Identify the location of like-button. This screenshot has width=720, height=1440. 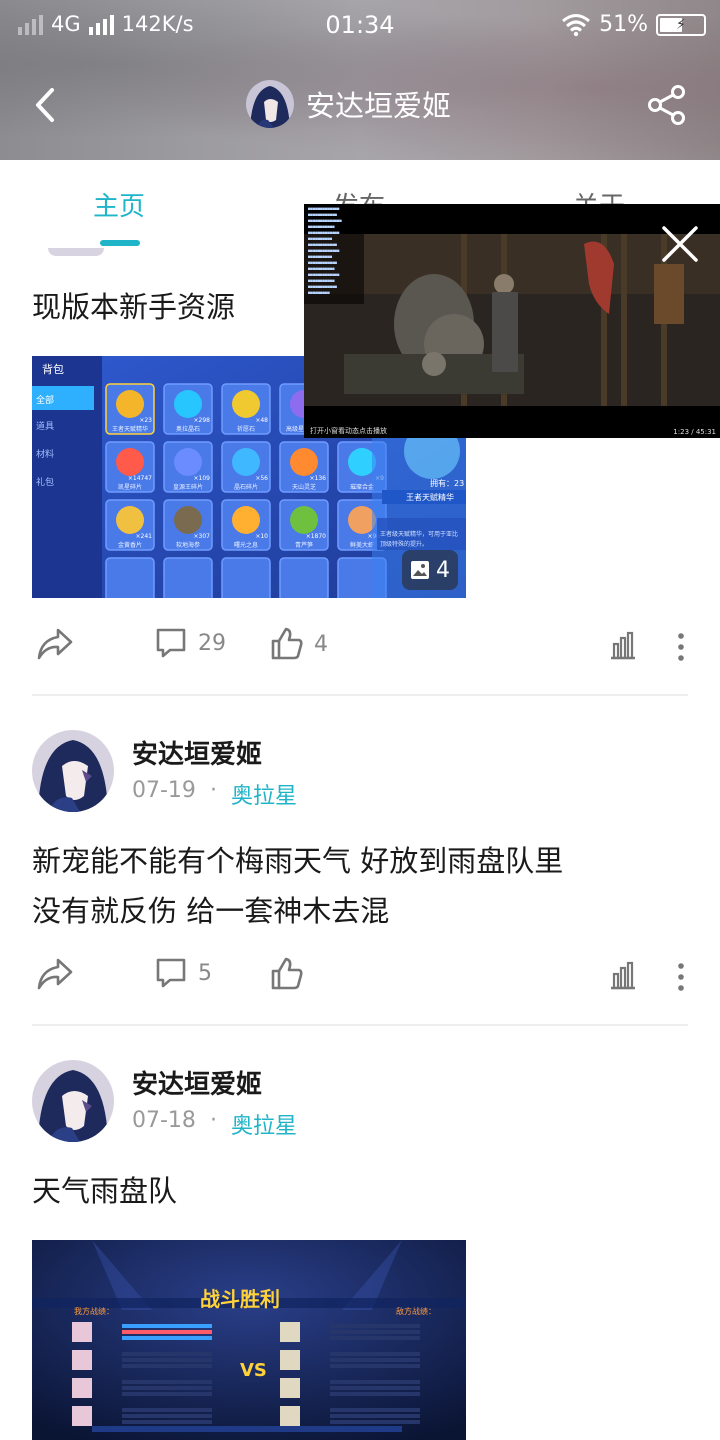
(292, 974).